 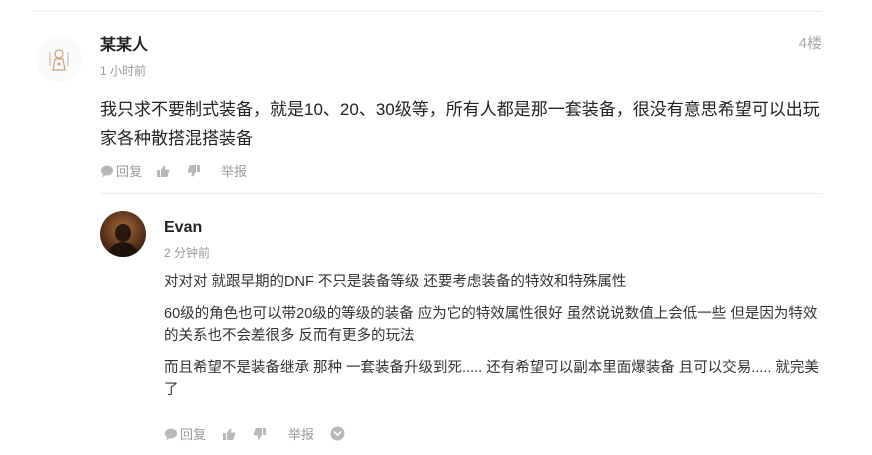 I want to click on comment-author: 某某人, so click(x=124, y=43).